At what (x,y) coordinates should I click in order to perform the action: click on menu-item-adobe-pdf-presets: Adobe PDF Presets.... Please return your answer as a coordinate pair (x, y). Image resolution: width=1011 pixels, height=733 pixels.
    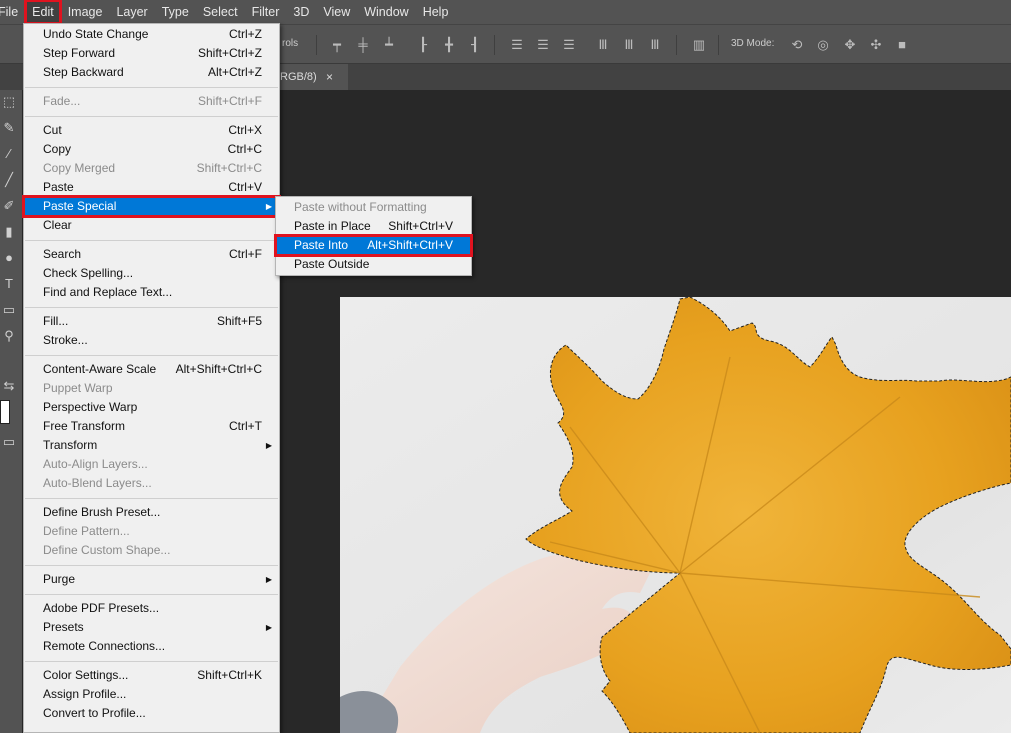
    Looking at the image, I should click on (151, 608).